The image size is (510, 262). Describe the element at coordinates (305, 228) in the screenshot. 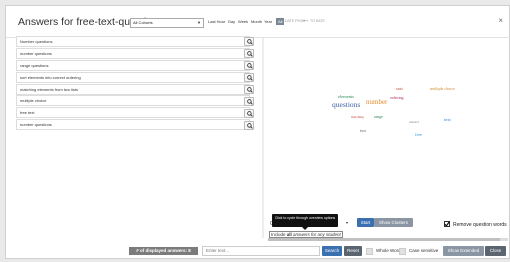

I see `tooltip-arrow` at that location.